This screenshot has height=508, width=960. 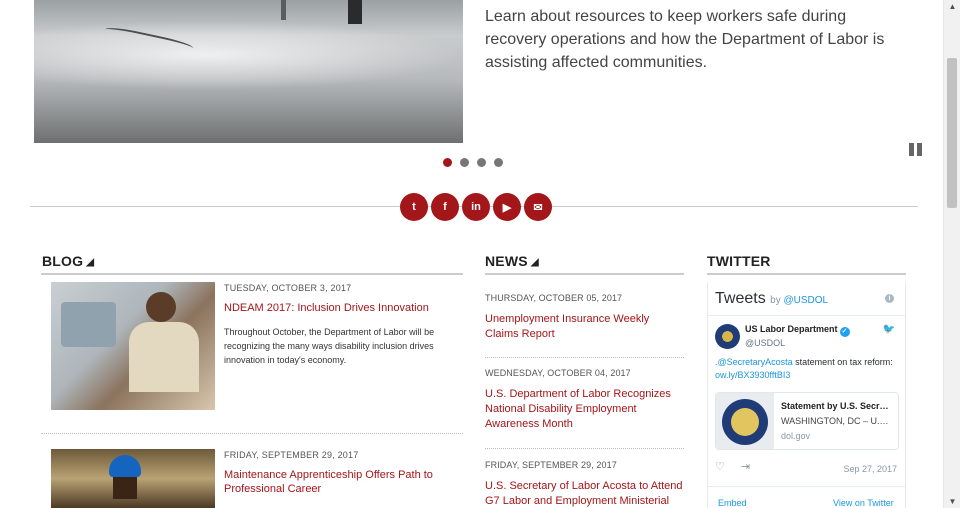 What do you see at coordinates (740, 298) in the screenshot?
I see `twitter-widget-title: Tweets` at bounding box center [740, 298].